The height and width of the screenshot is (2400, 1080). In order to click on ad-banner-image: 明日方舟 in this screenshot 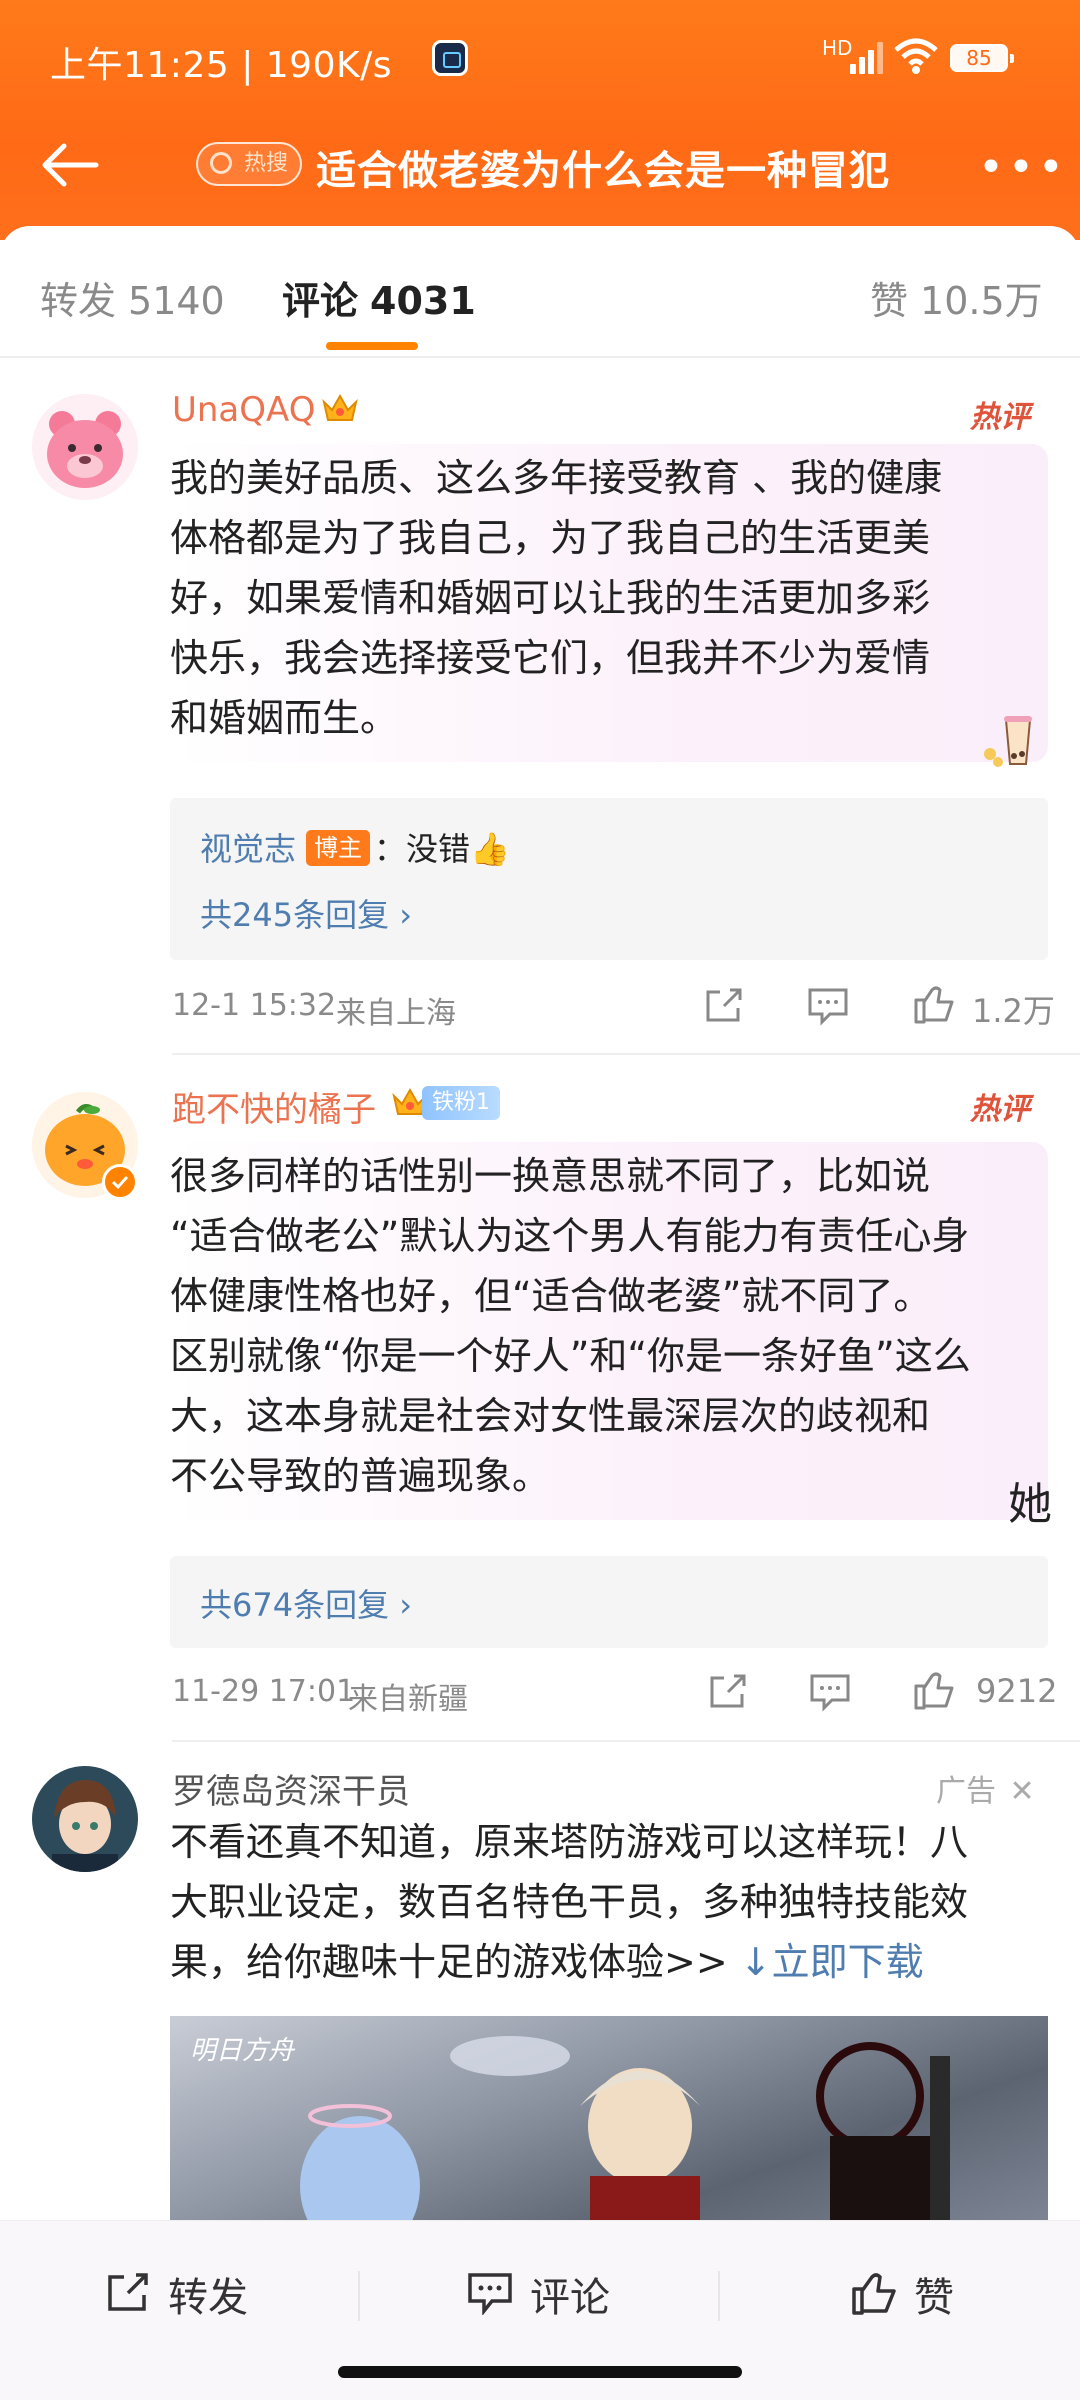, I will do `click(609, 2121)`.